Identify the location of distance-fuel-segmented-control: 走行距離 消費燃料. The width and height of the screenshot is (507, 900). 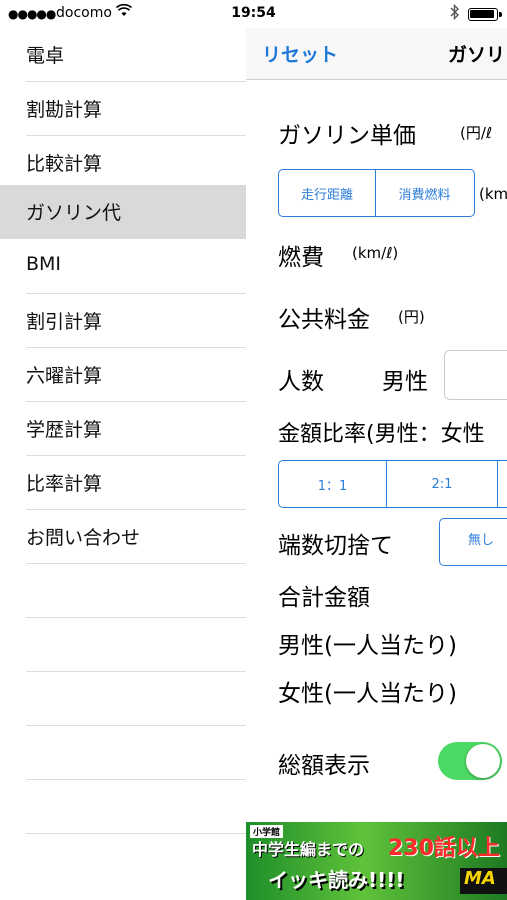
(376, 193).